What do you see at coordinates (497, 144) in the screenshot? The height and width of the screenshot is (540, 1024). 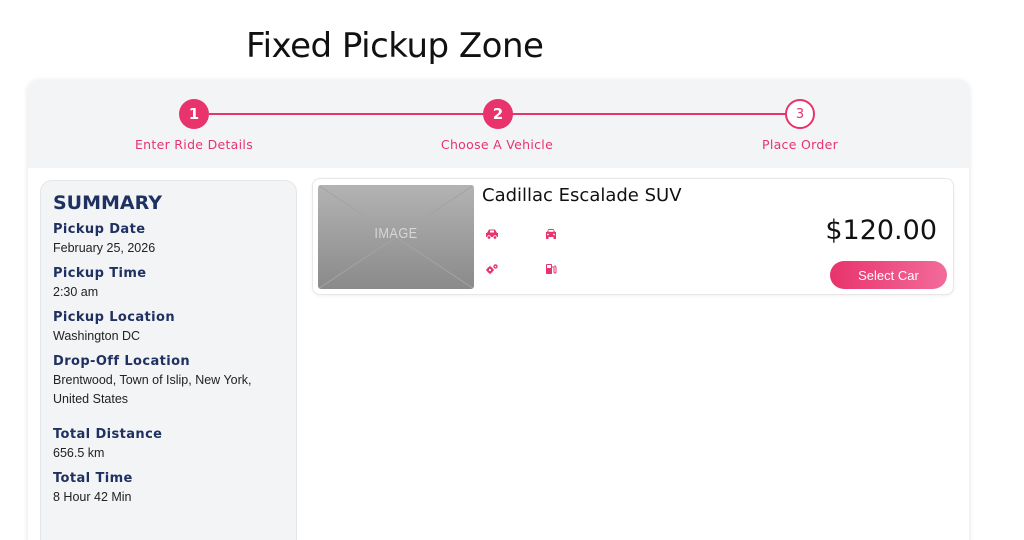 I see `step-2-label: Choose A Vehicle` at bounding box center [497, 144].